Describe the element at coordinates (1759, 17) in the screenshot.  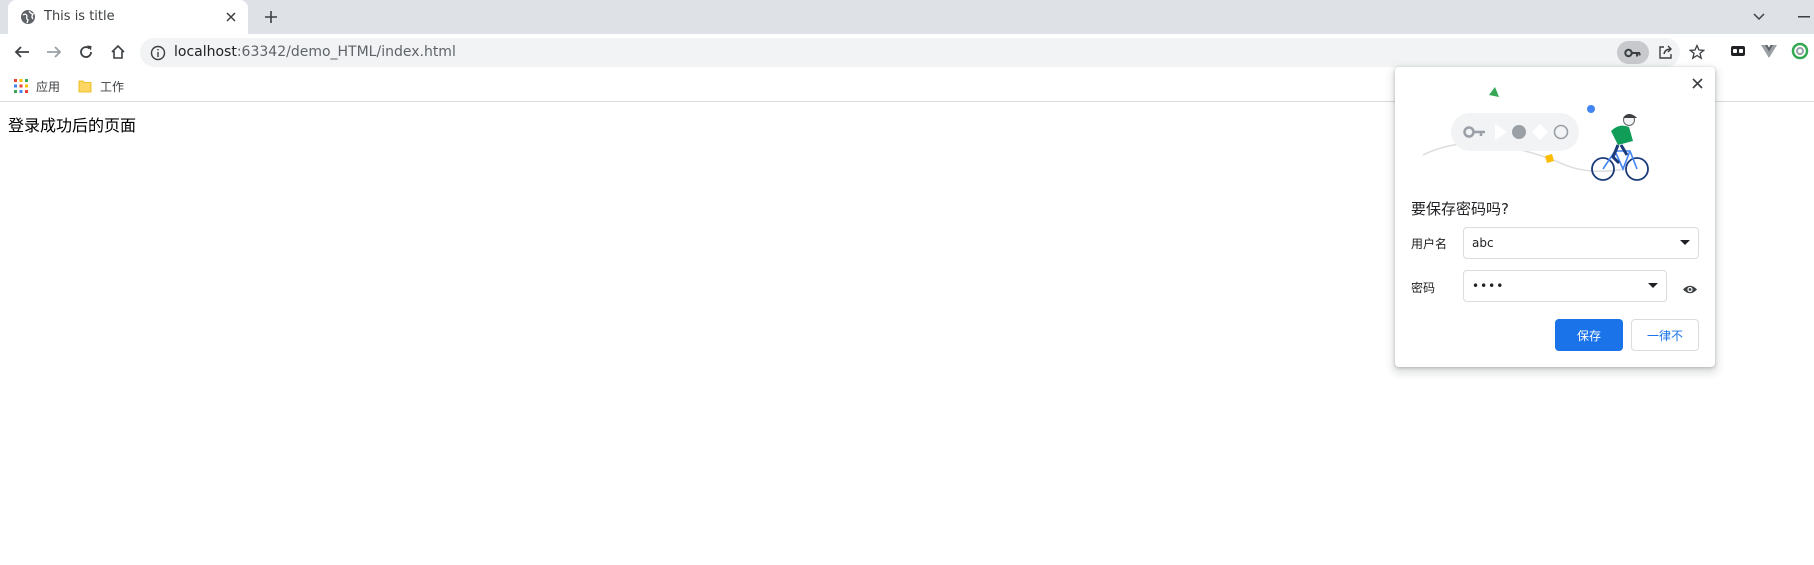
I see `tab-search-chevron-icon` at that location.